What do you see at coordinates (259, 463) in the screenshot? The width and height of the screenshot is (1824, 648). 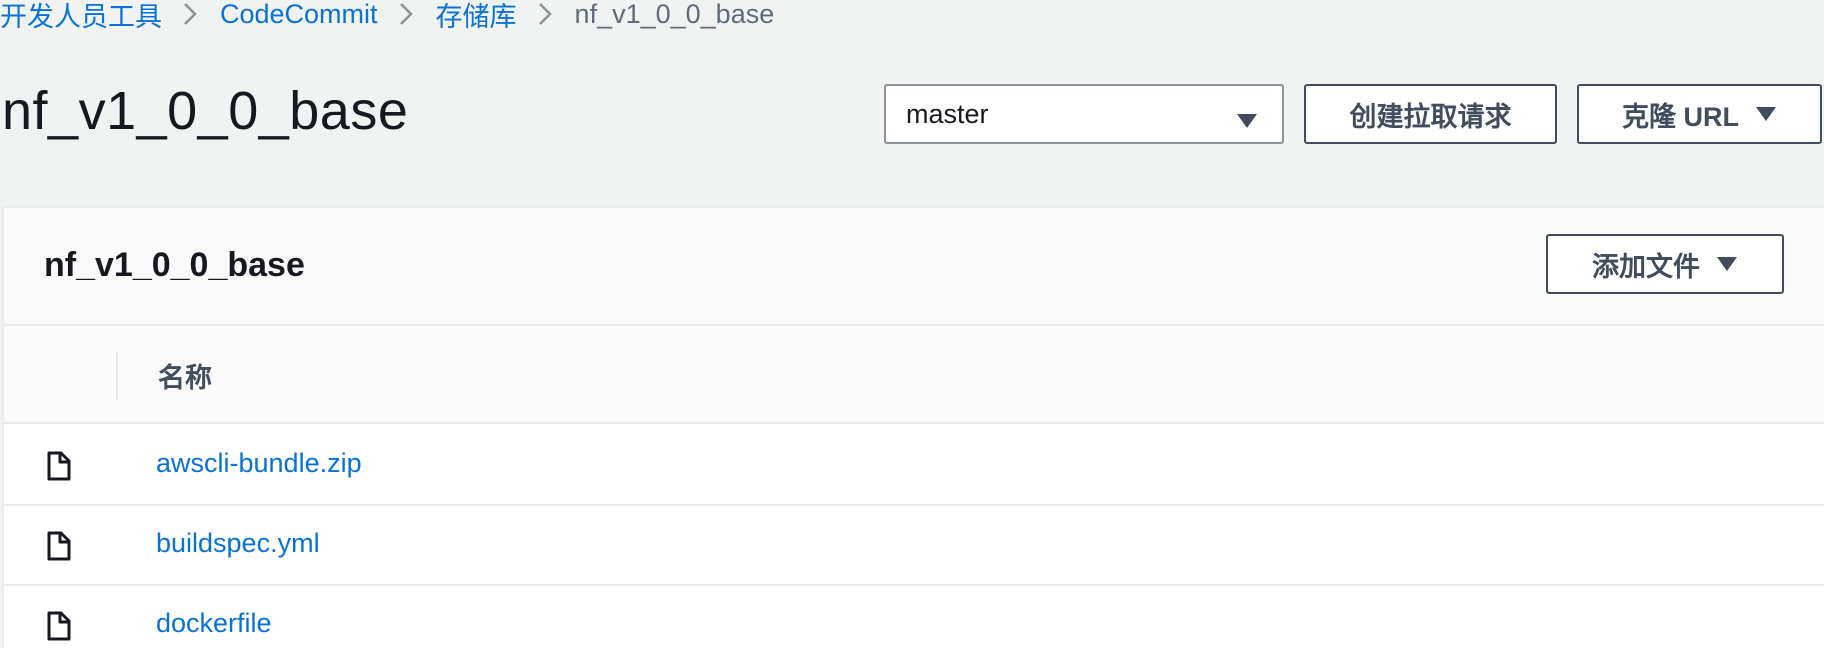 I see `file-link: awscli-bundle.zip` at bounding box center [259, 463].